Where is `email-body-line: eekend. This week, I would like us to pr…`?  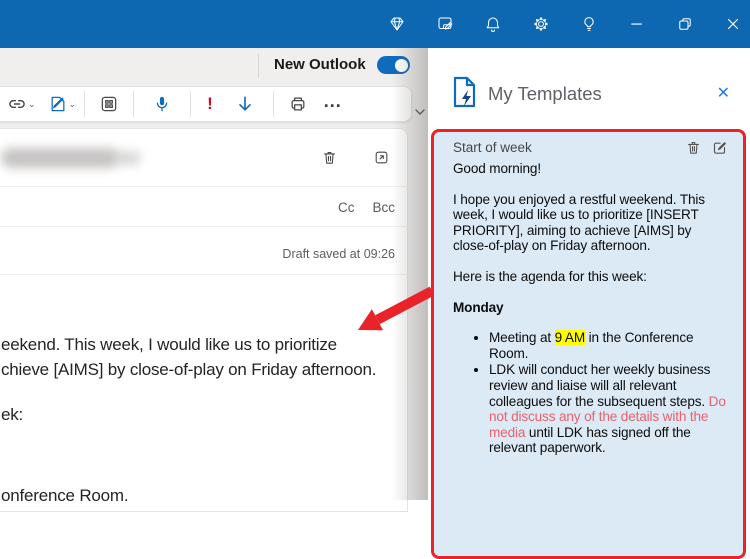 email-body-line: eekend. This week, I would like us to pr… is located at coordinates (169, 345).